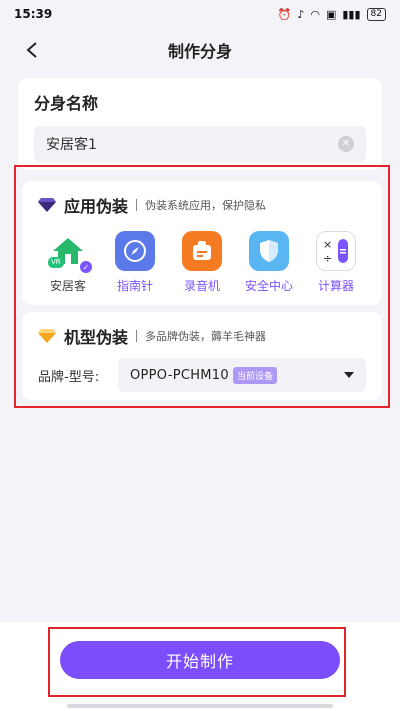 Image resolution: width=400 pixels, height=711 pixels. I want to click on battery-icon: 82, so click(376, 14).